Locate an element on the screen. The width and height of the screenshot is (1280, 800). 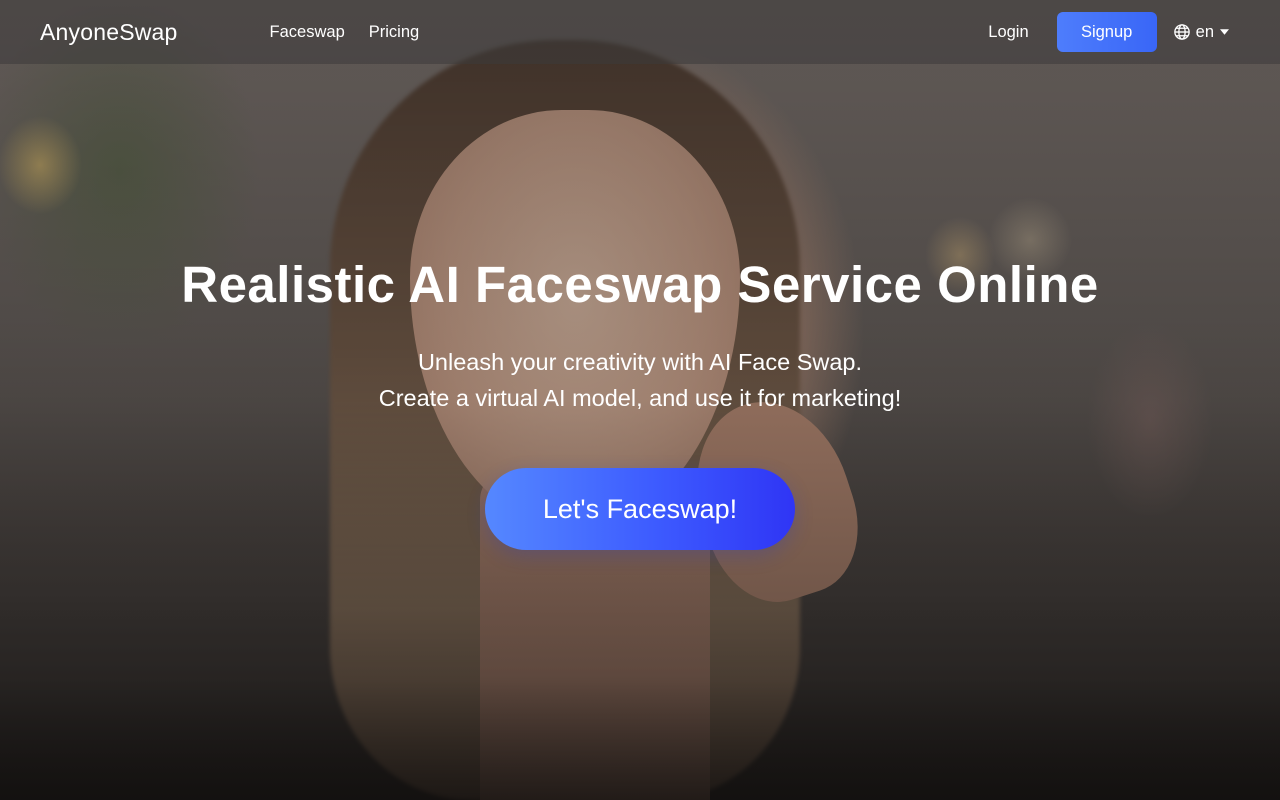
site-logo: AnyoneSwap is located at coordinates (109, 32).